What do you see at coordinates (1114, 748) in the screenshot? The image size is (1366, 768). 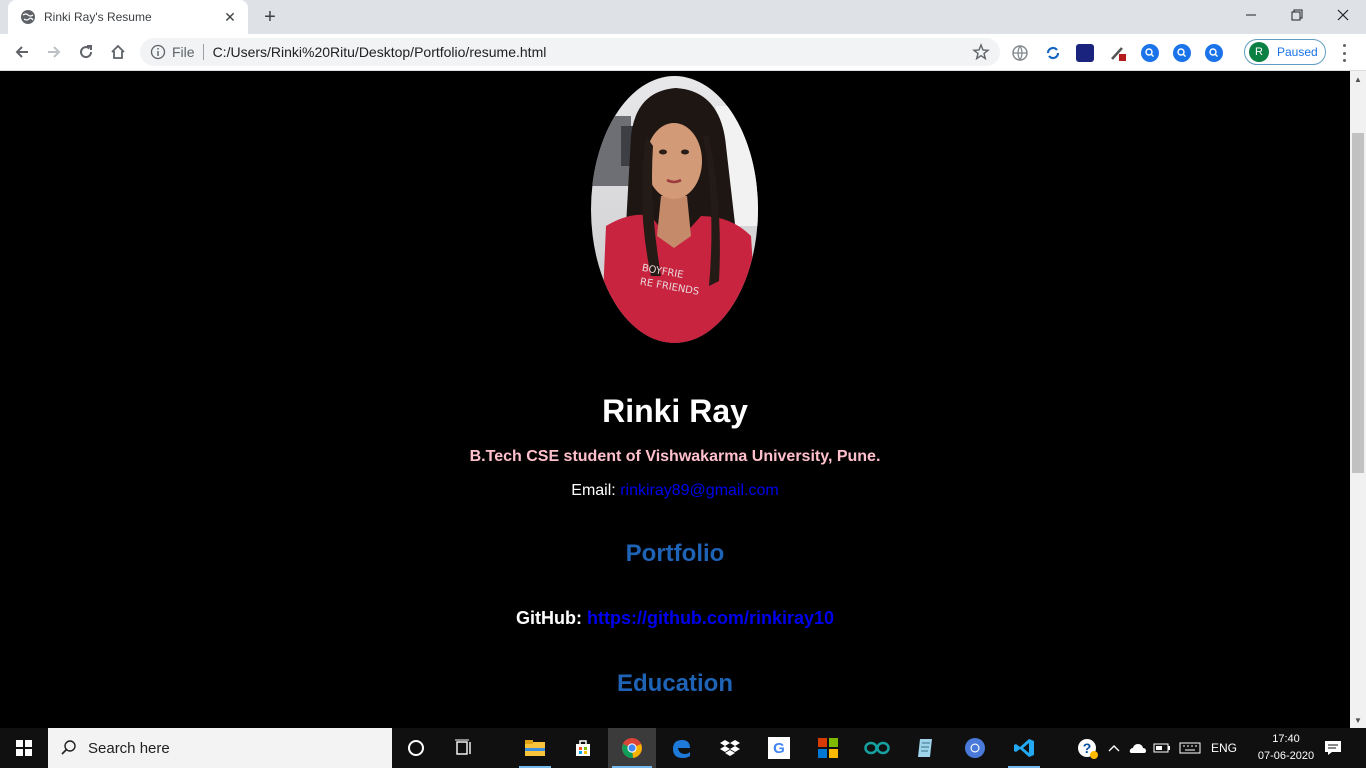 I see `chevron-up-icon` at bounding box center [1114, 748].